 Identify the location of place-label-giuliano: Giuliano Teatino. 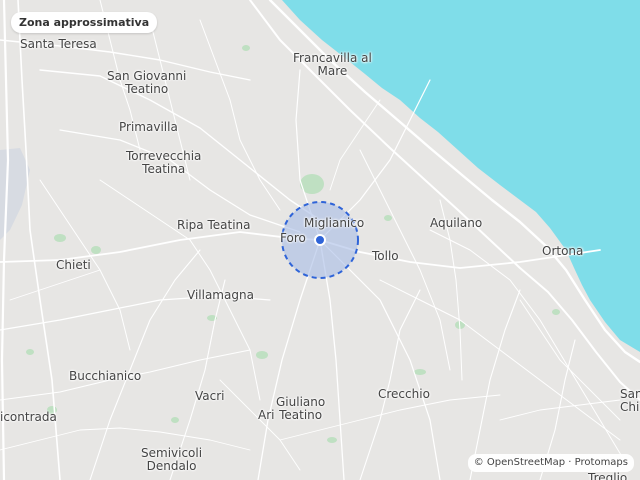
(301, 408).